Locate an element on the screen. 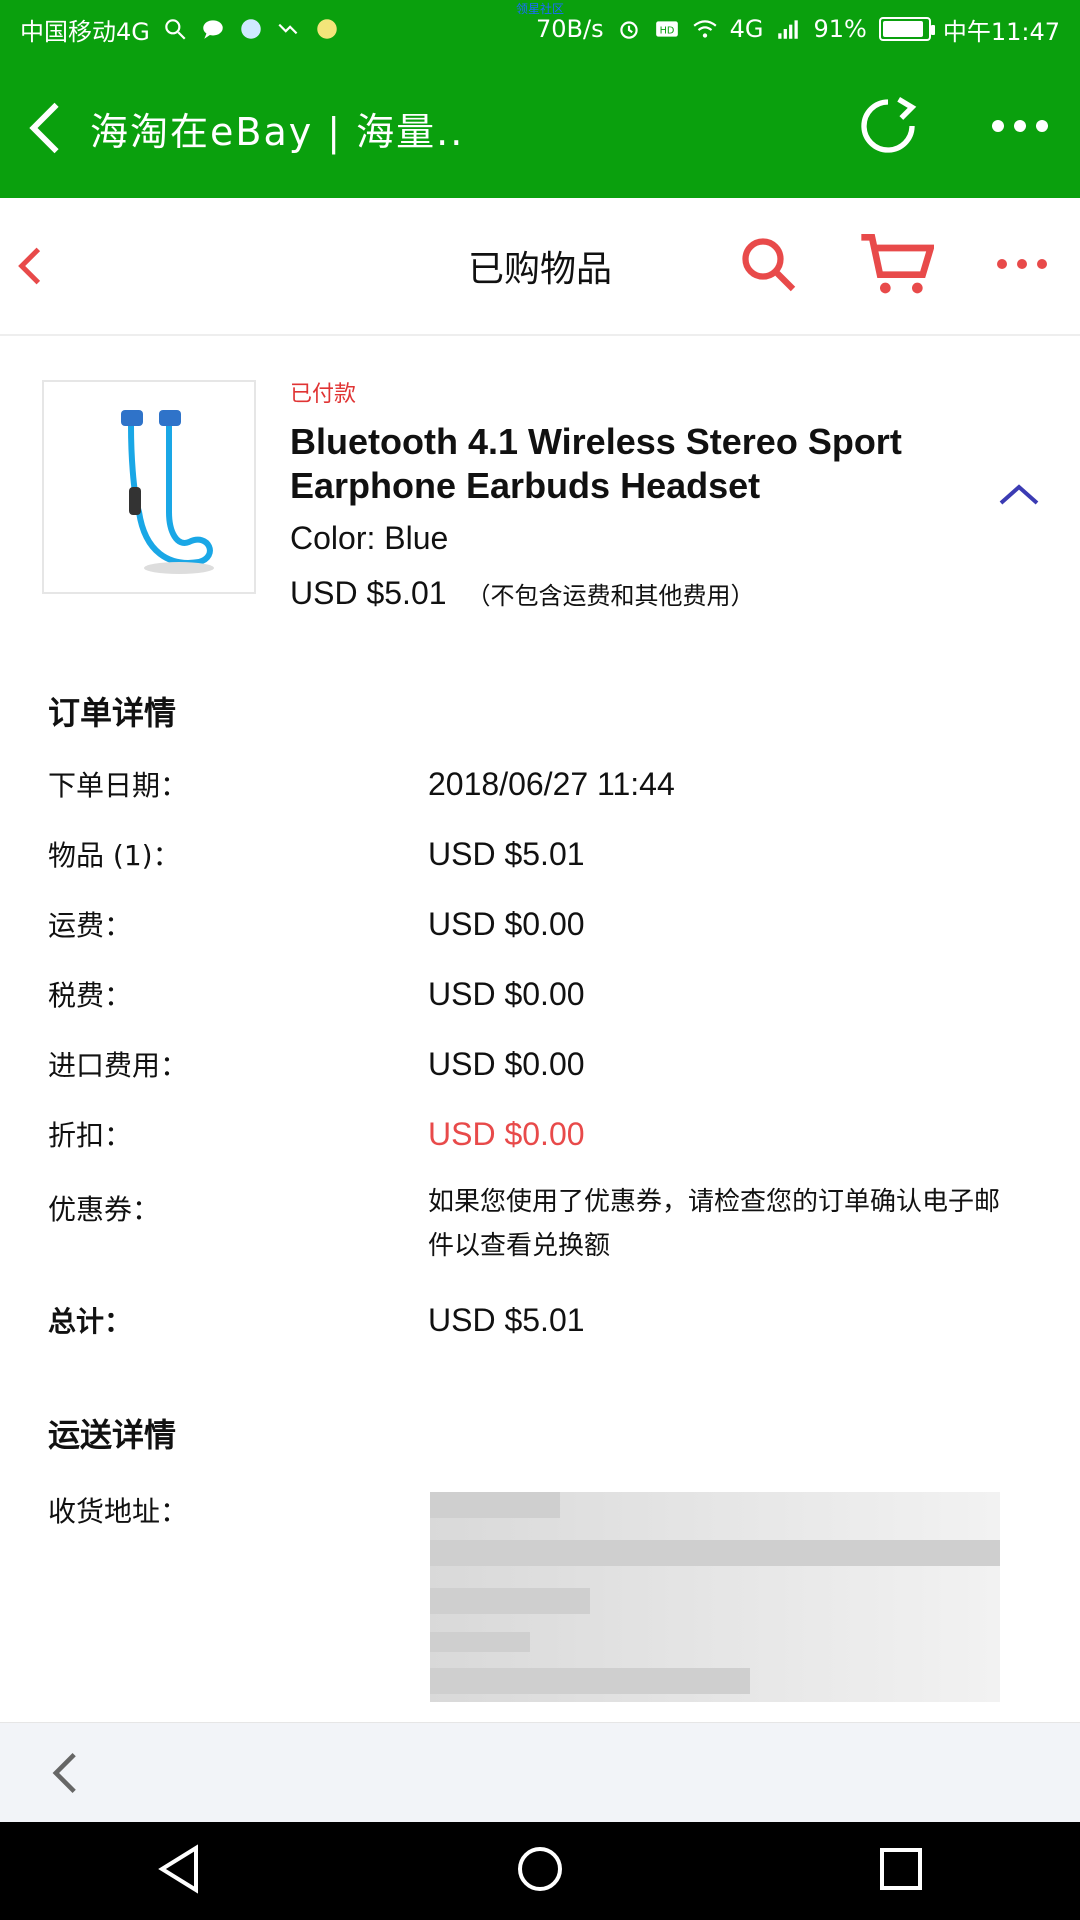 Image resolution: width=1080 pixels, height=1920 pixels. order-row: 总计： USD $5.01 is located at coordinates (543, 1320).